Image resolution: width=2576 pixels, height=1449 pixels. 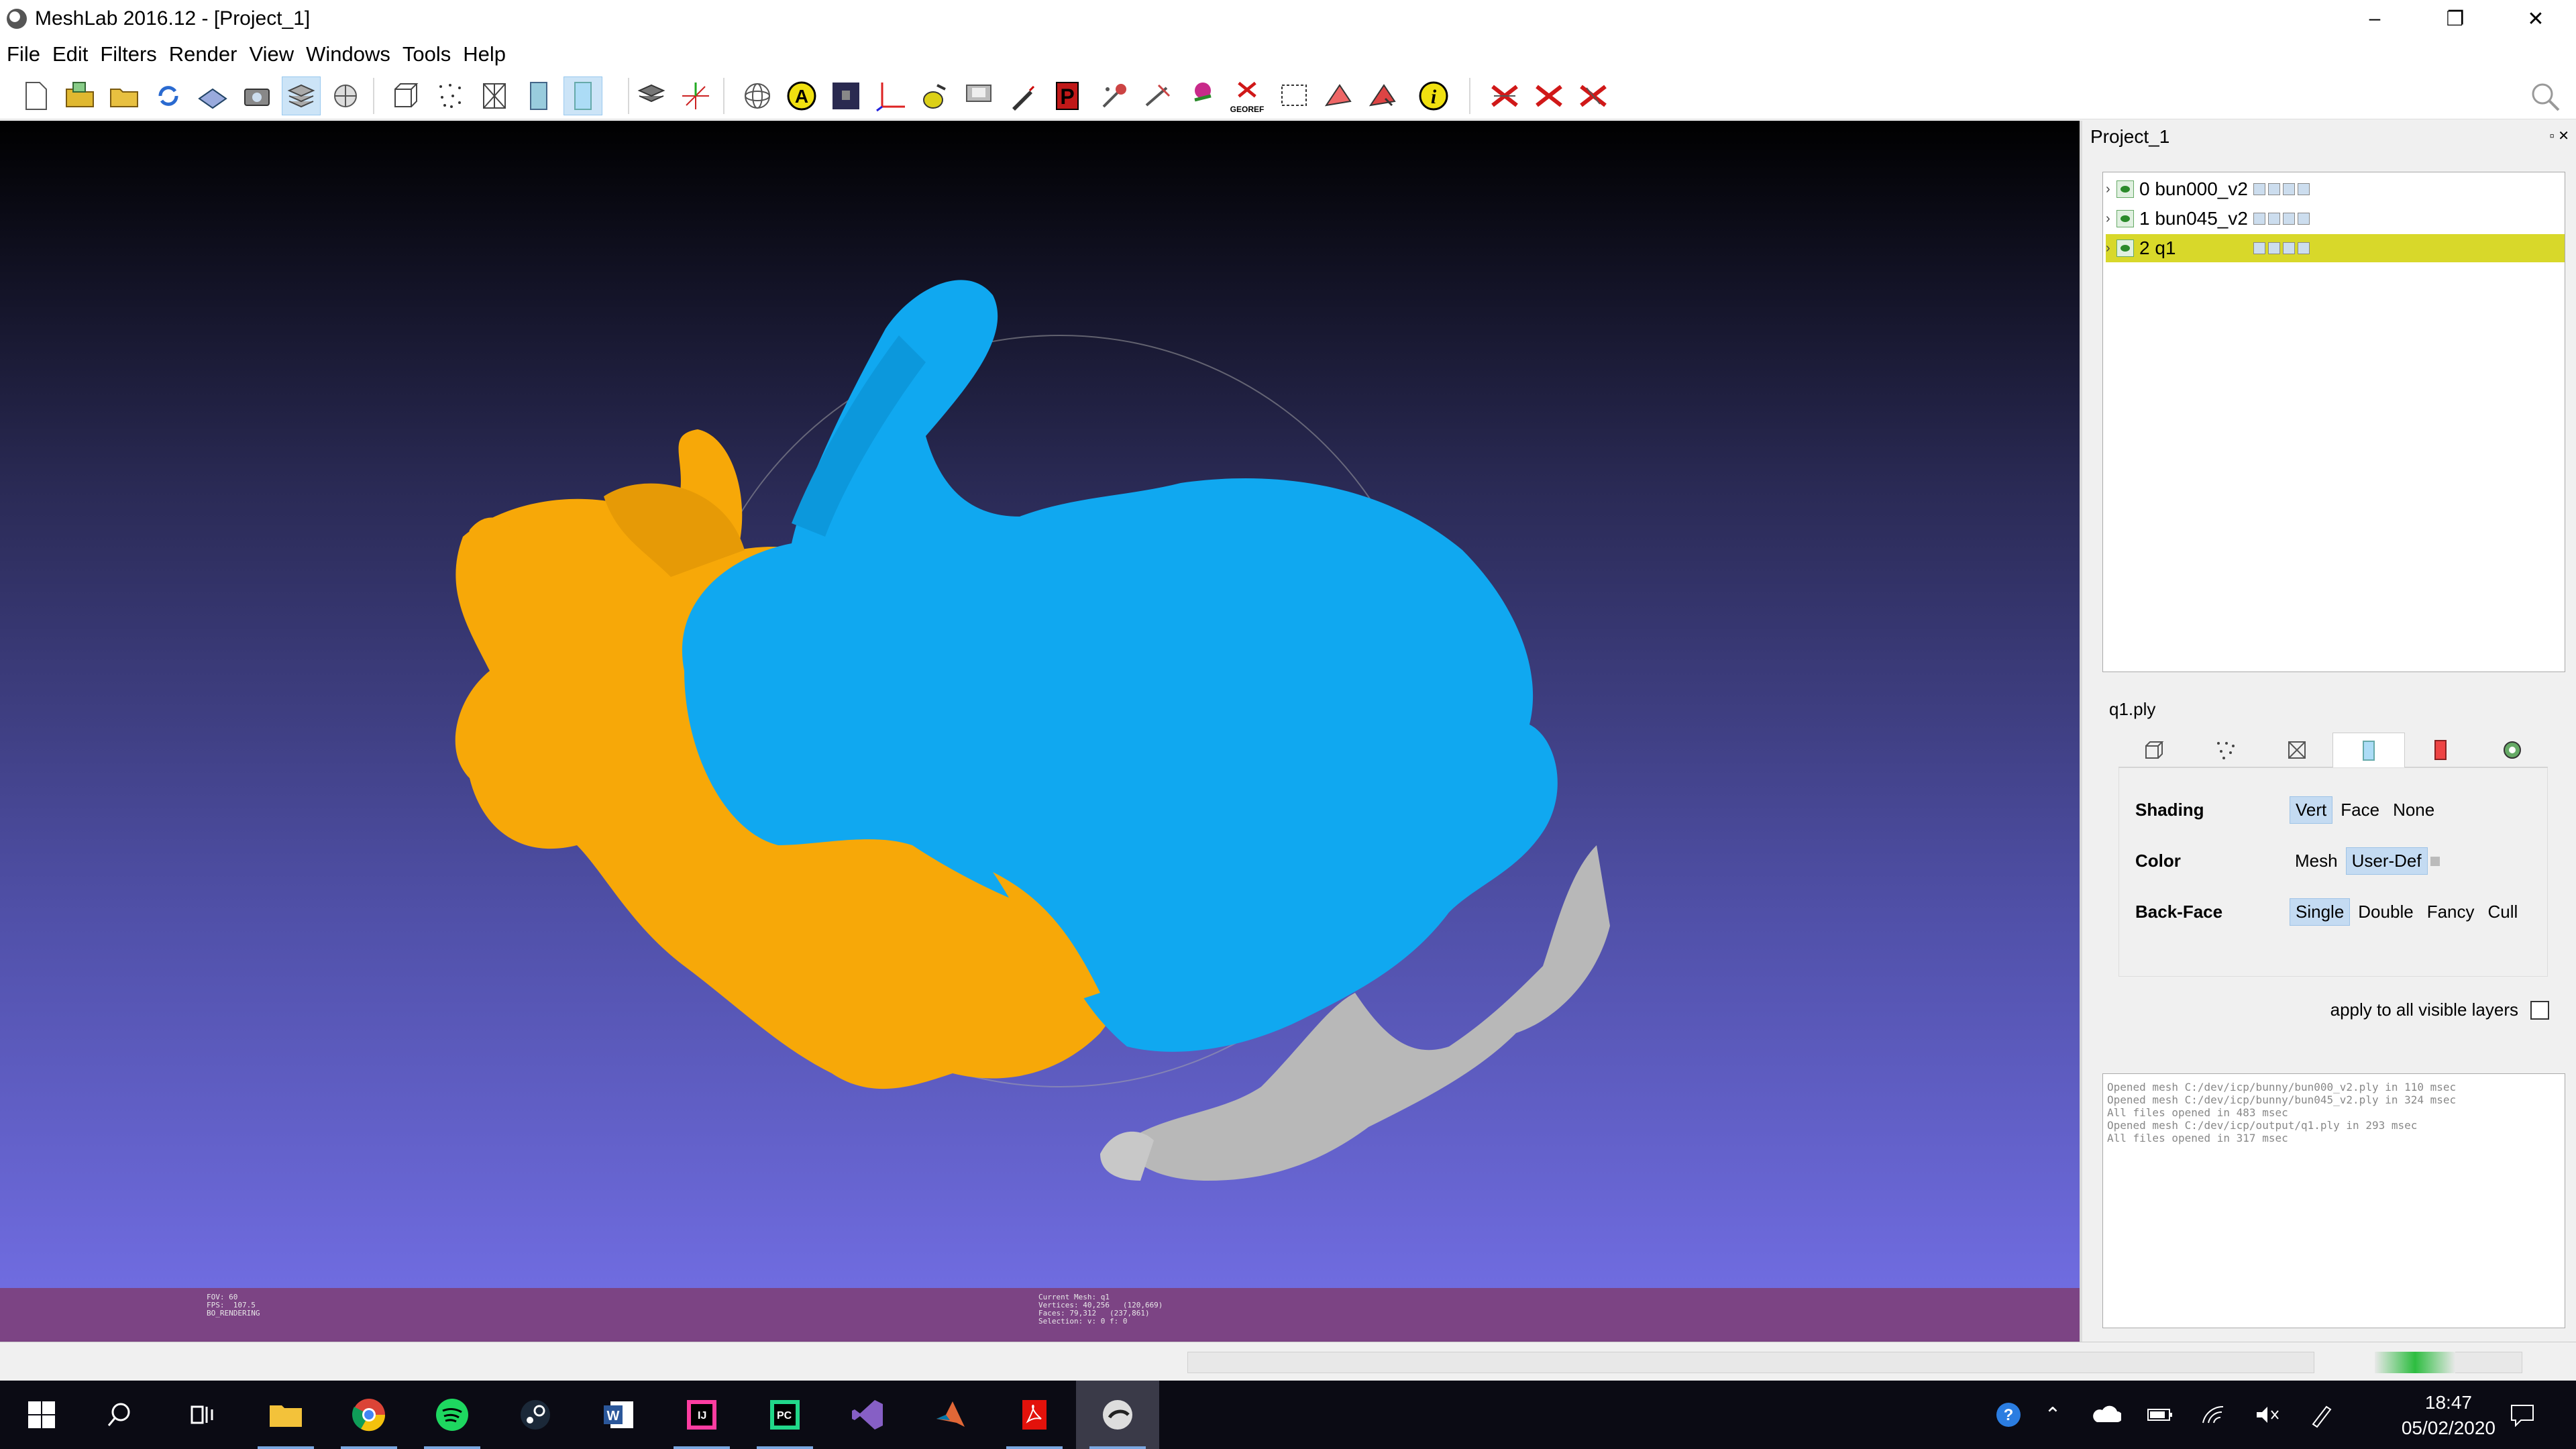 I want to click on reload-icon, so click(x=168, y=95).